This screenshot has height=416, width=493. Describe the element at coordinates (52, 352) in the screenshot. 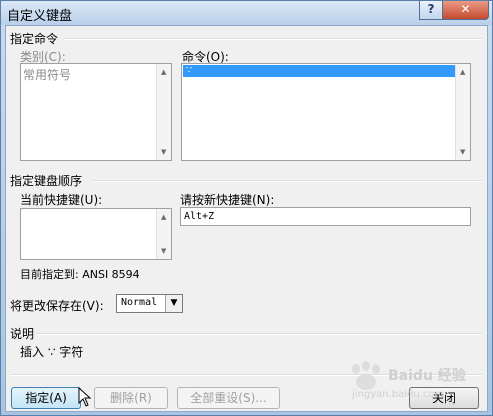

I see `description-text: 插入 ∵ 字符` at that location.